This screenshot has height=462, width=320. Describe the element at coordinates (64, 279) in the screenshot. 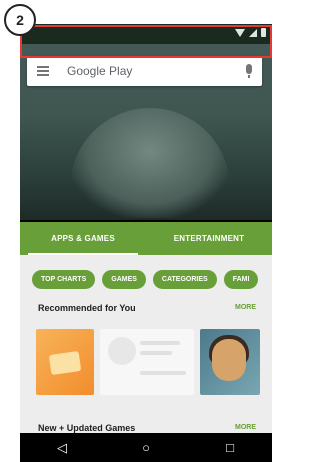

I see `chip-top-charts: TOP CHARTS` at that location.